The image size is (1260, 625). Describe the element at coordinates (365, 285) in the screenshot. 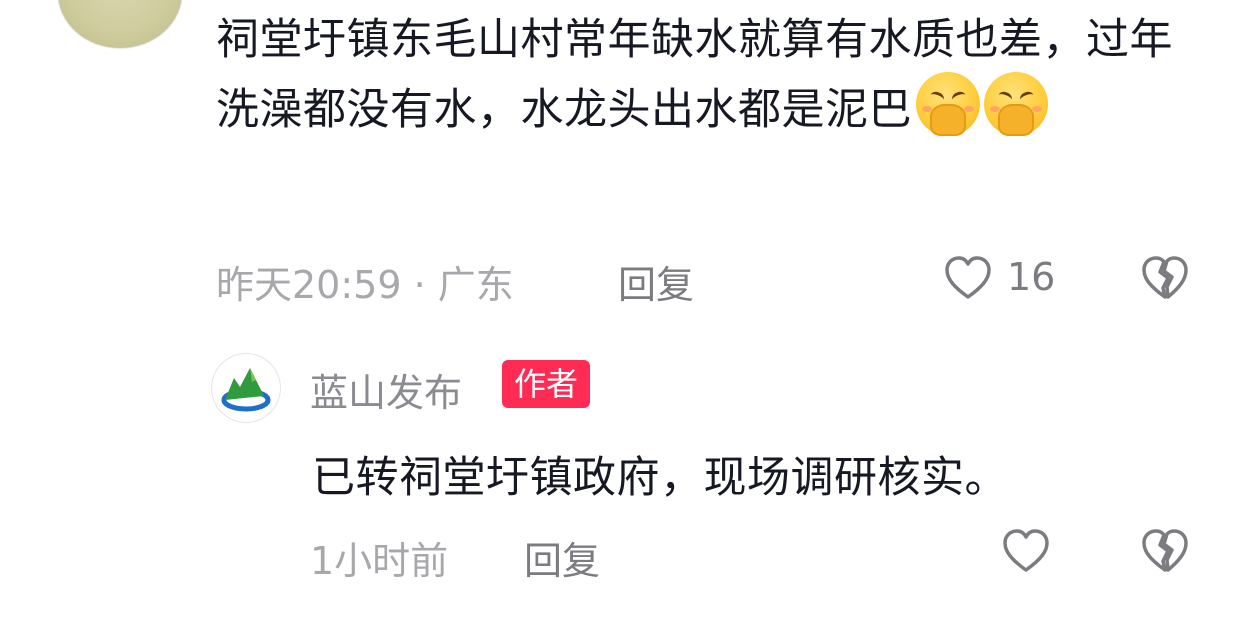

I see `comment-time-location: 昨天20:59 · 广东` at that location.